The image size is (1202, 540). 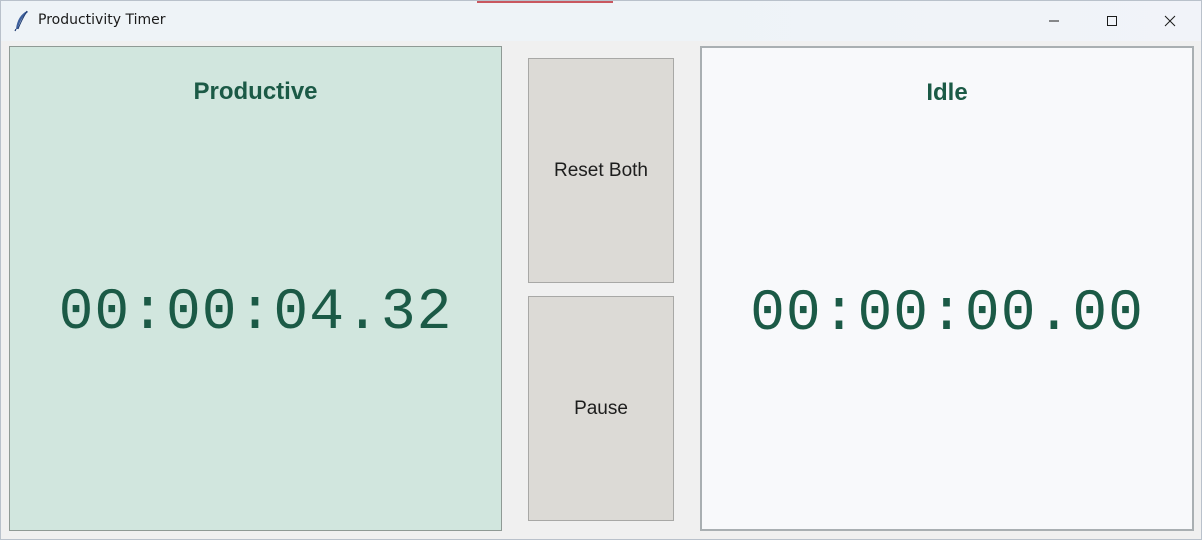 I want to click on title-accent, so click(x=545, y=2).